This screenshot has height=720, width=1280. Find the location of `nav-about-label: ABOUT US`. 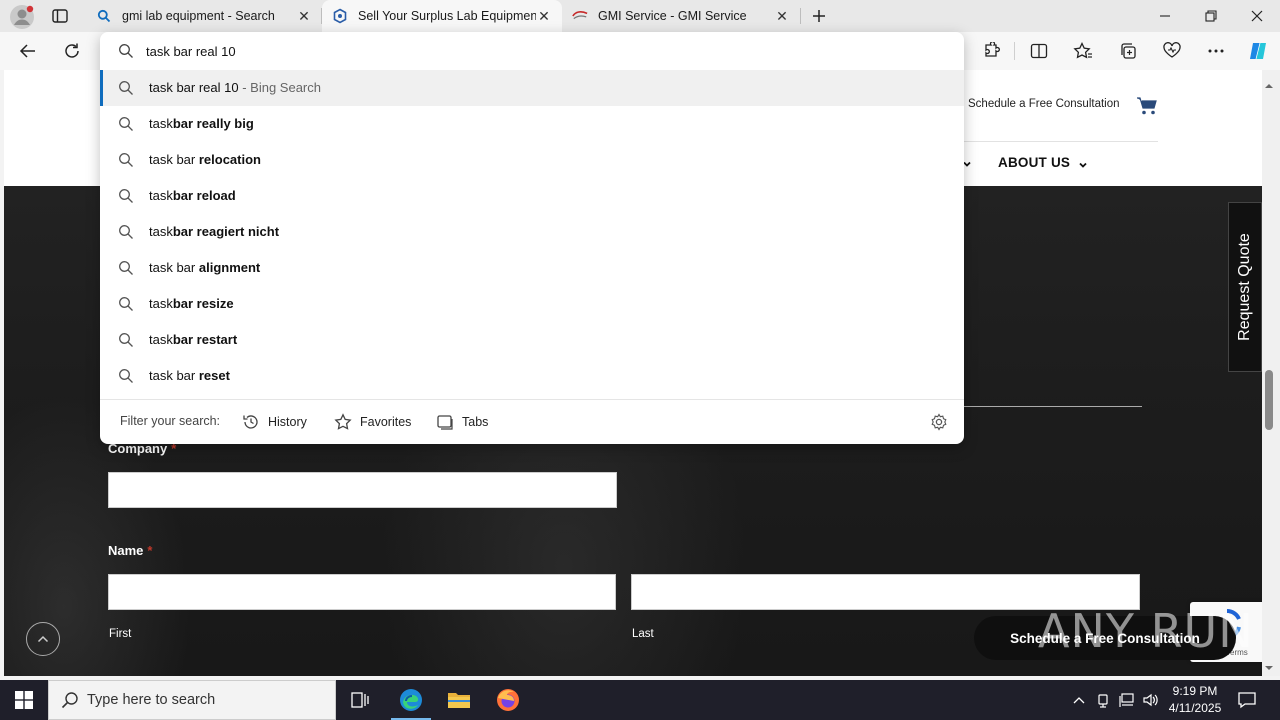

nav-about-label: ABOUT US is located at coordinates (1034, 162).